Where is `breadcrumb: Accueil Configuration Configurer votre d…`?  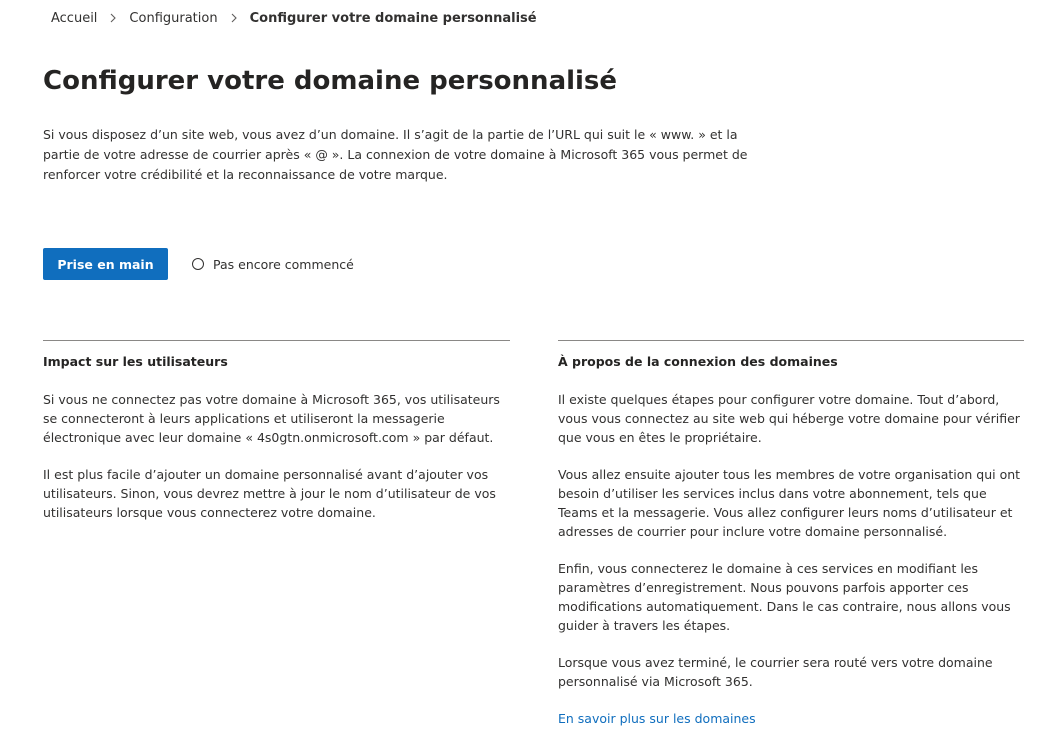 breadcrumb: Accueil Configuration Configurer votre d… is located at coordinates (294, 18).